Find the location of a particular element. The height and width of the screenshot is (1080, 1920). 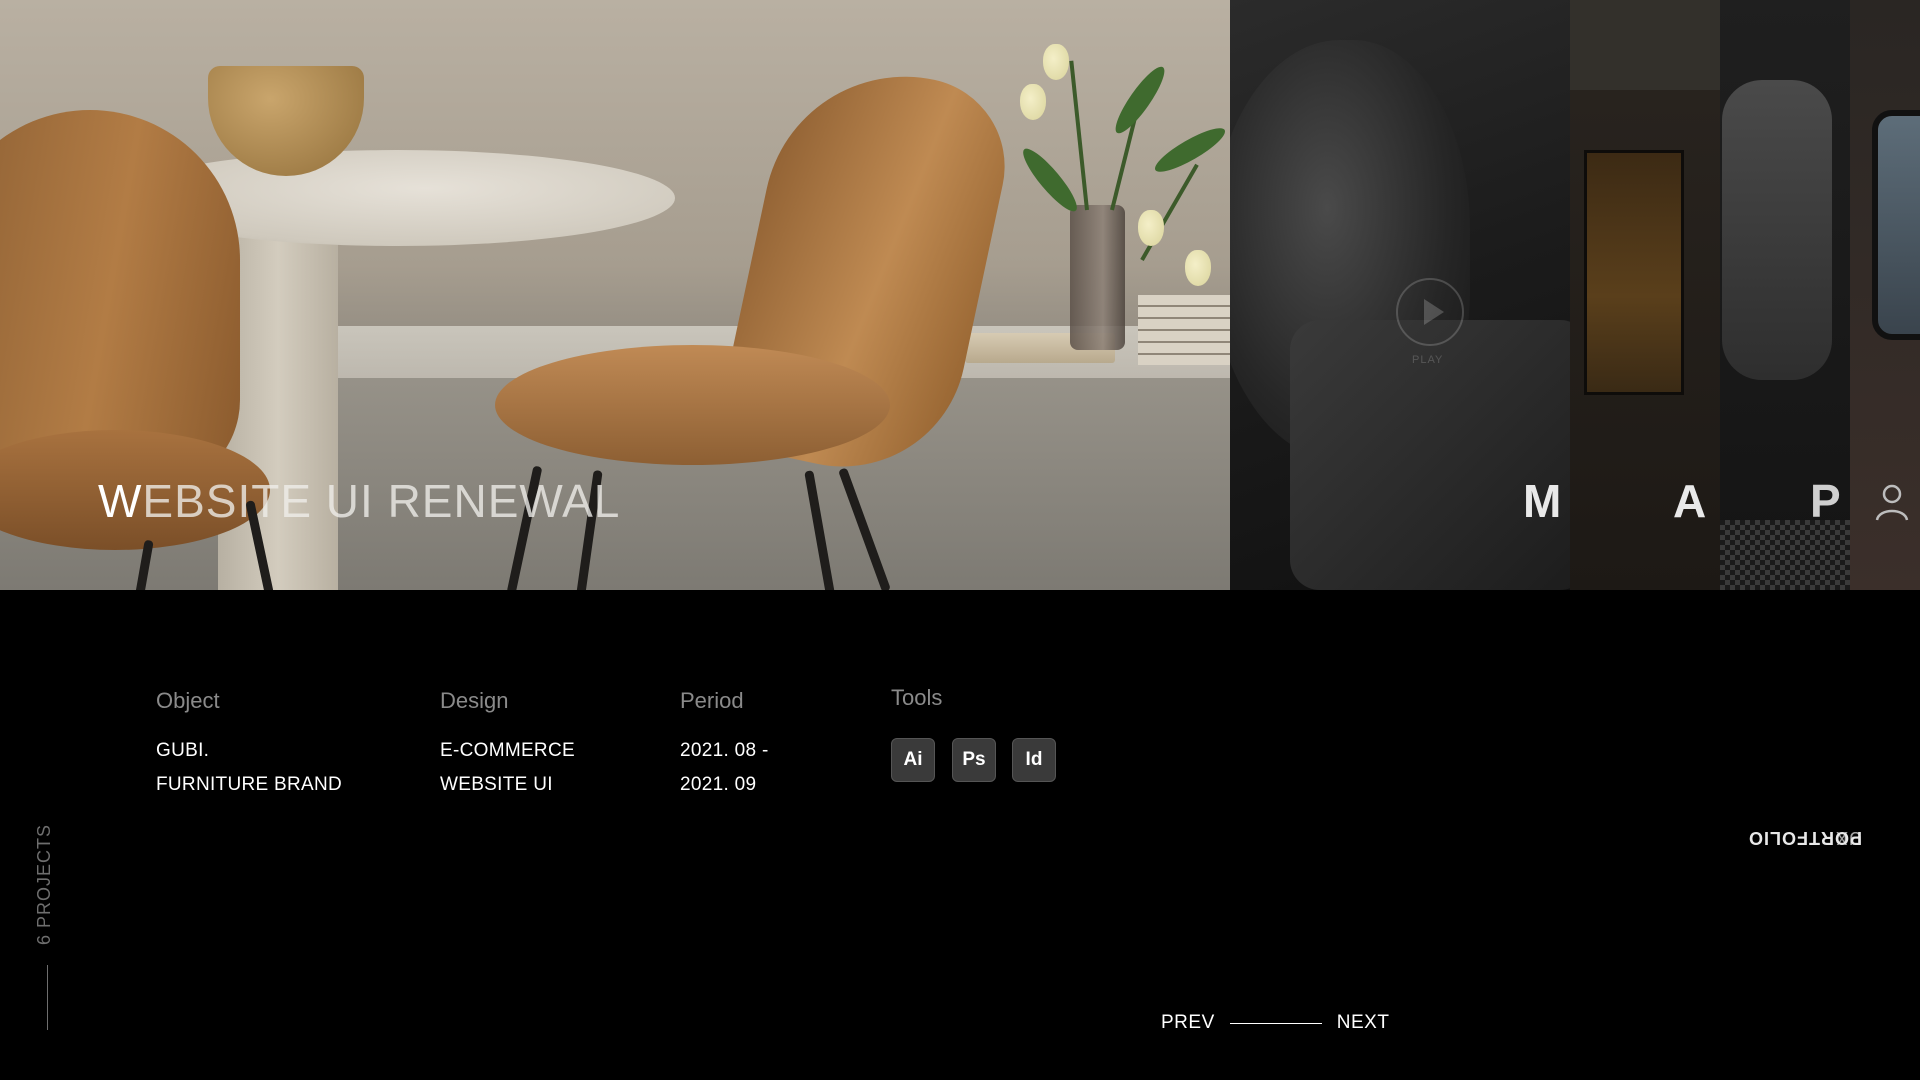

detail-period: Period 2021. 08 - 2021. 09 is located at coordinates (724, 745).